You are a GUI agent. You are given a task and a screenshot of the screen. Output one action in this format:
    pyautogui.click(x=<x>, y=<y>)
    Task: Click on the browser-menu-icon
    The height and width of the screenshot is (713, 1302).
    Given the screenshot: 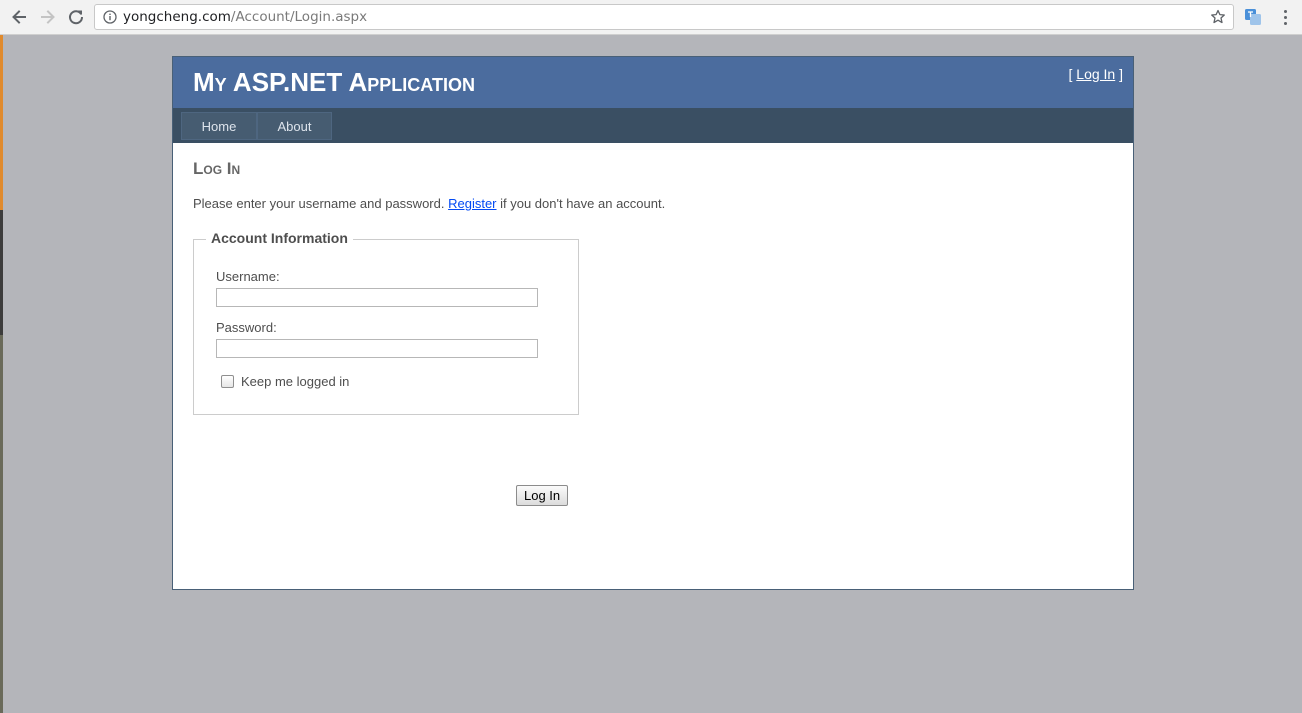 What is the action you would take?
    pyautogui.click(x=1285, y=17)
    